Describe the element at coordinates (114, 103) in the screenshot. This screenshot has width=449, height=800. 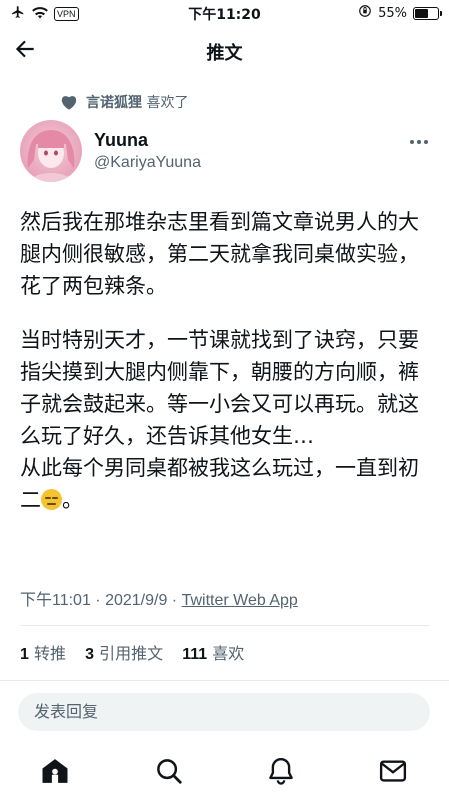
I see `liker-name: 言诺狐狸` at that location.